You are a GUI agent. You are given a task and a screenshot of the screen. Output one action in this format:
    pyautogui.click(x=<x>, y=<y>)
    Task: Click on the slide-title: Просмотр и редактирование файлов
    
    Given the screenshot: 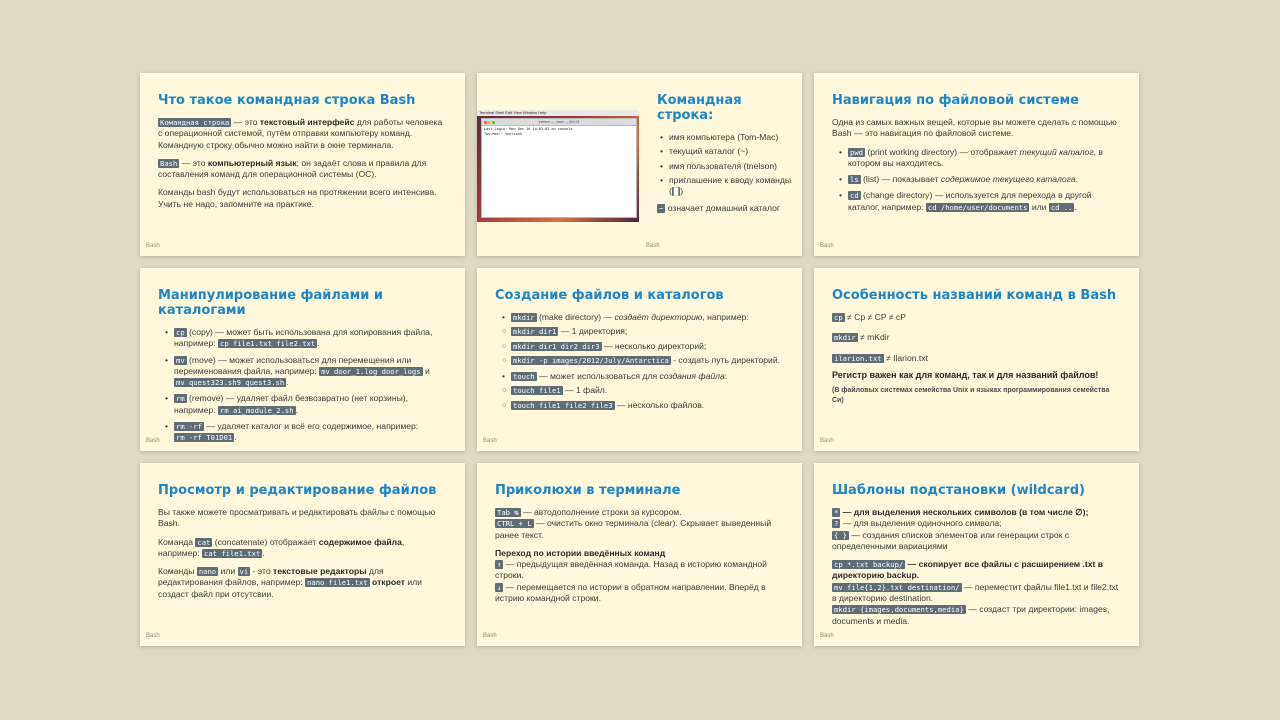 What is the action you would take?
    pyautogui.click(x=297, y=490)
    